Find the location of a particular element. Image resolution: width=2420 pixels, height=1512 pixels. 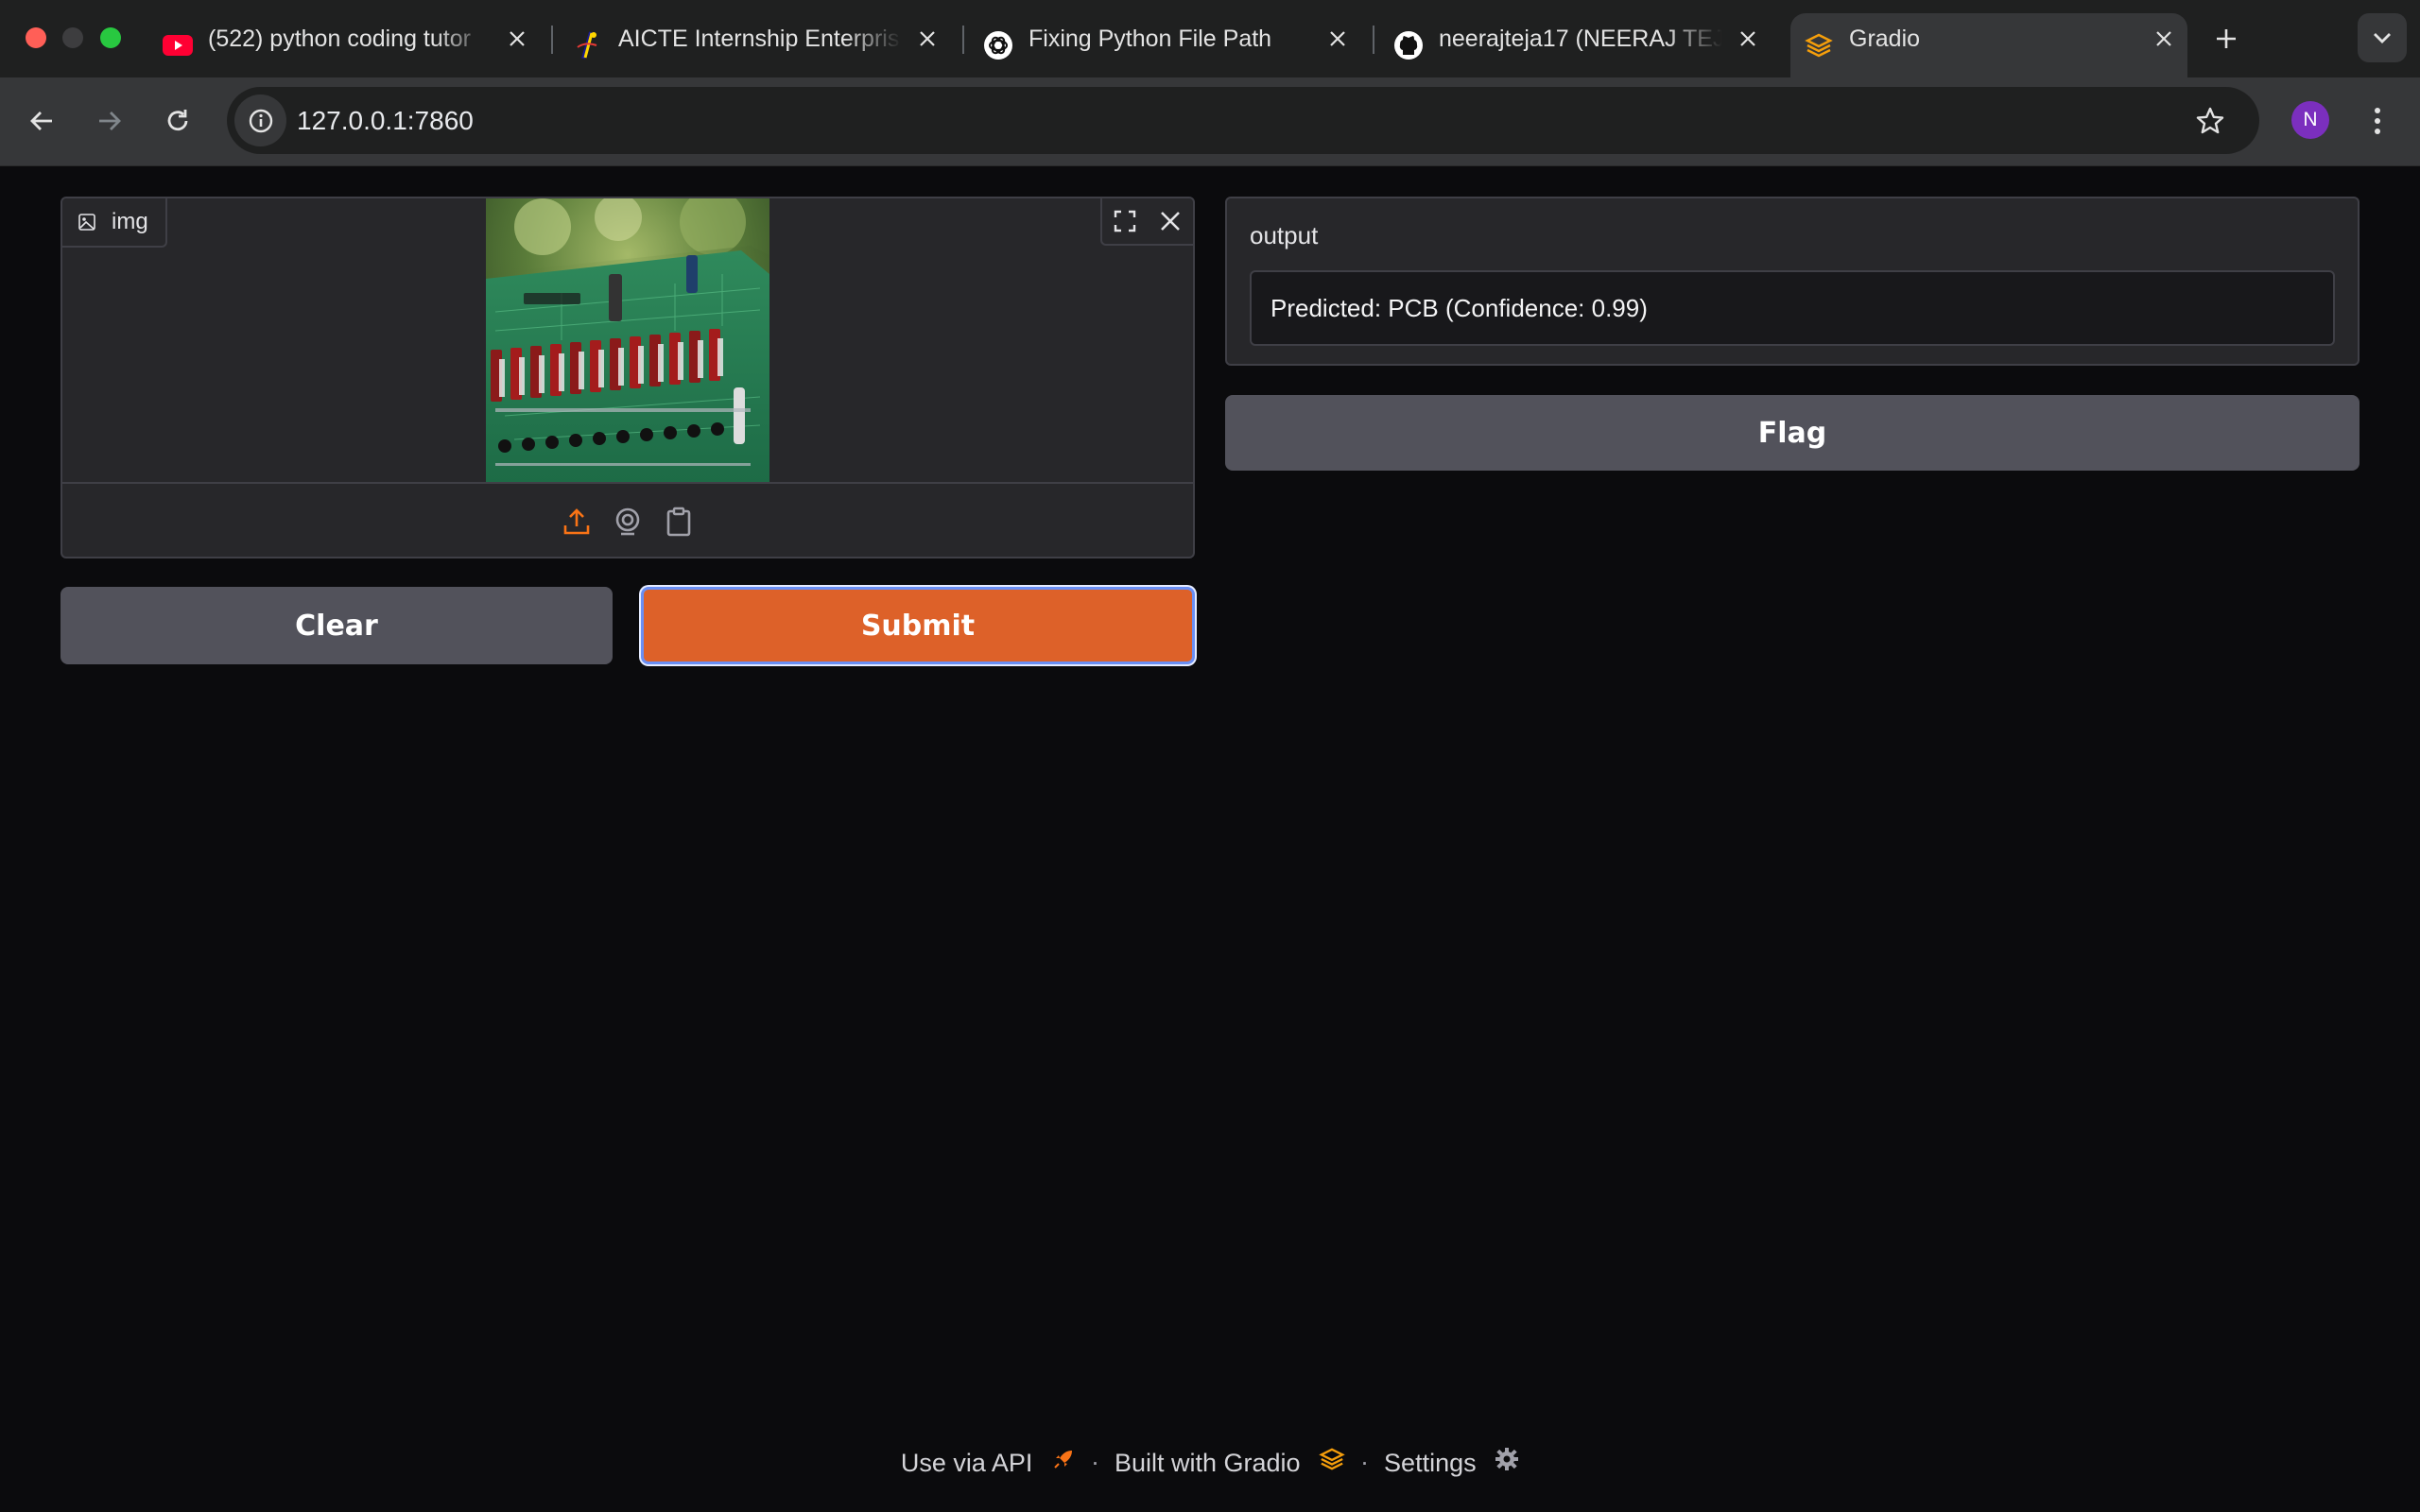

tab-youtube: (522) python coding tutor is located at coordinates (343, 45).